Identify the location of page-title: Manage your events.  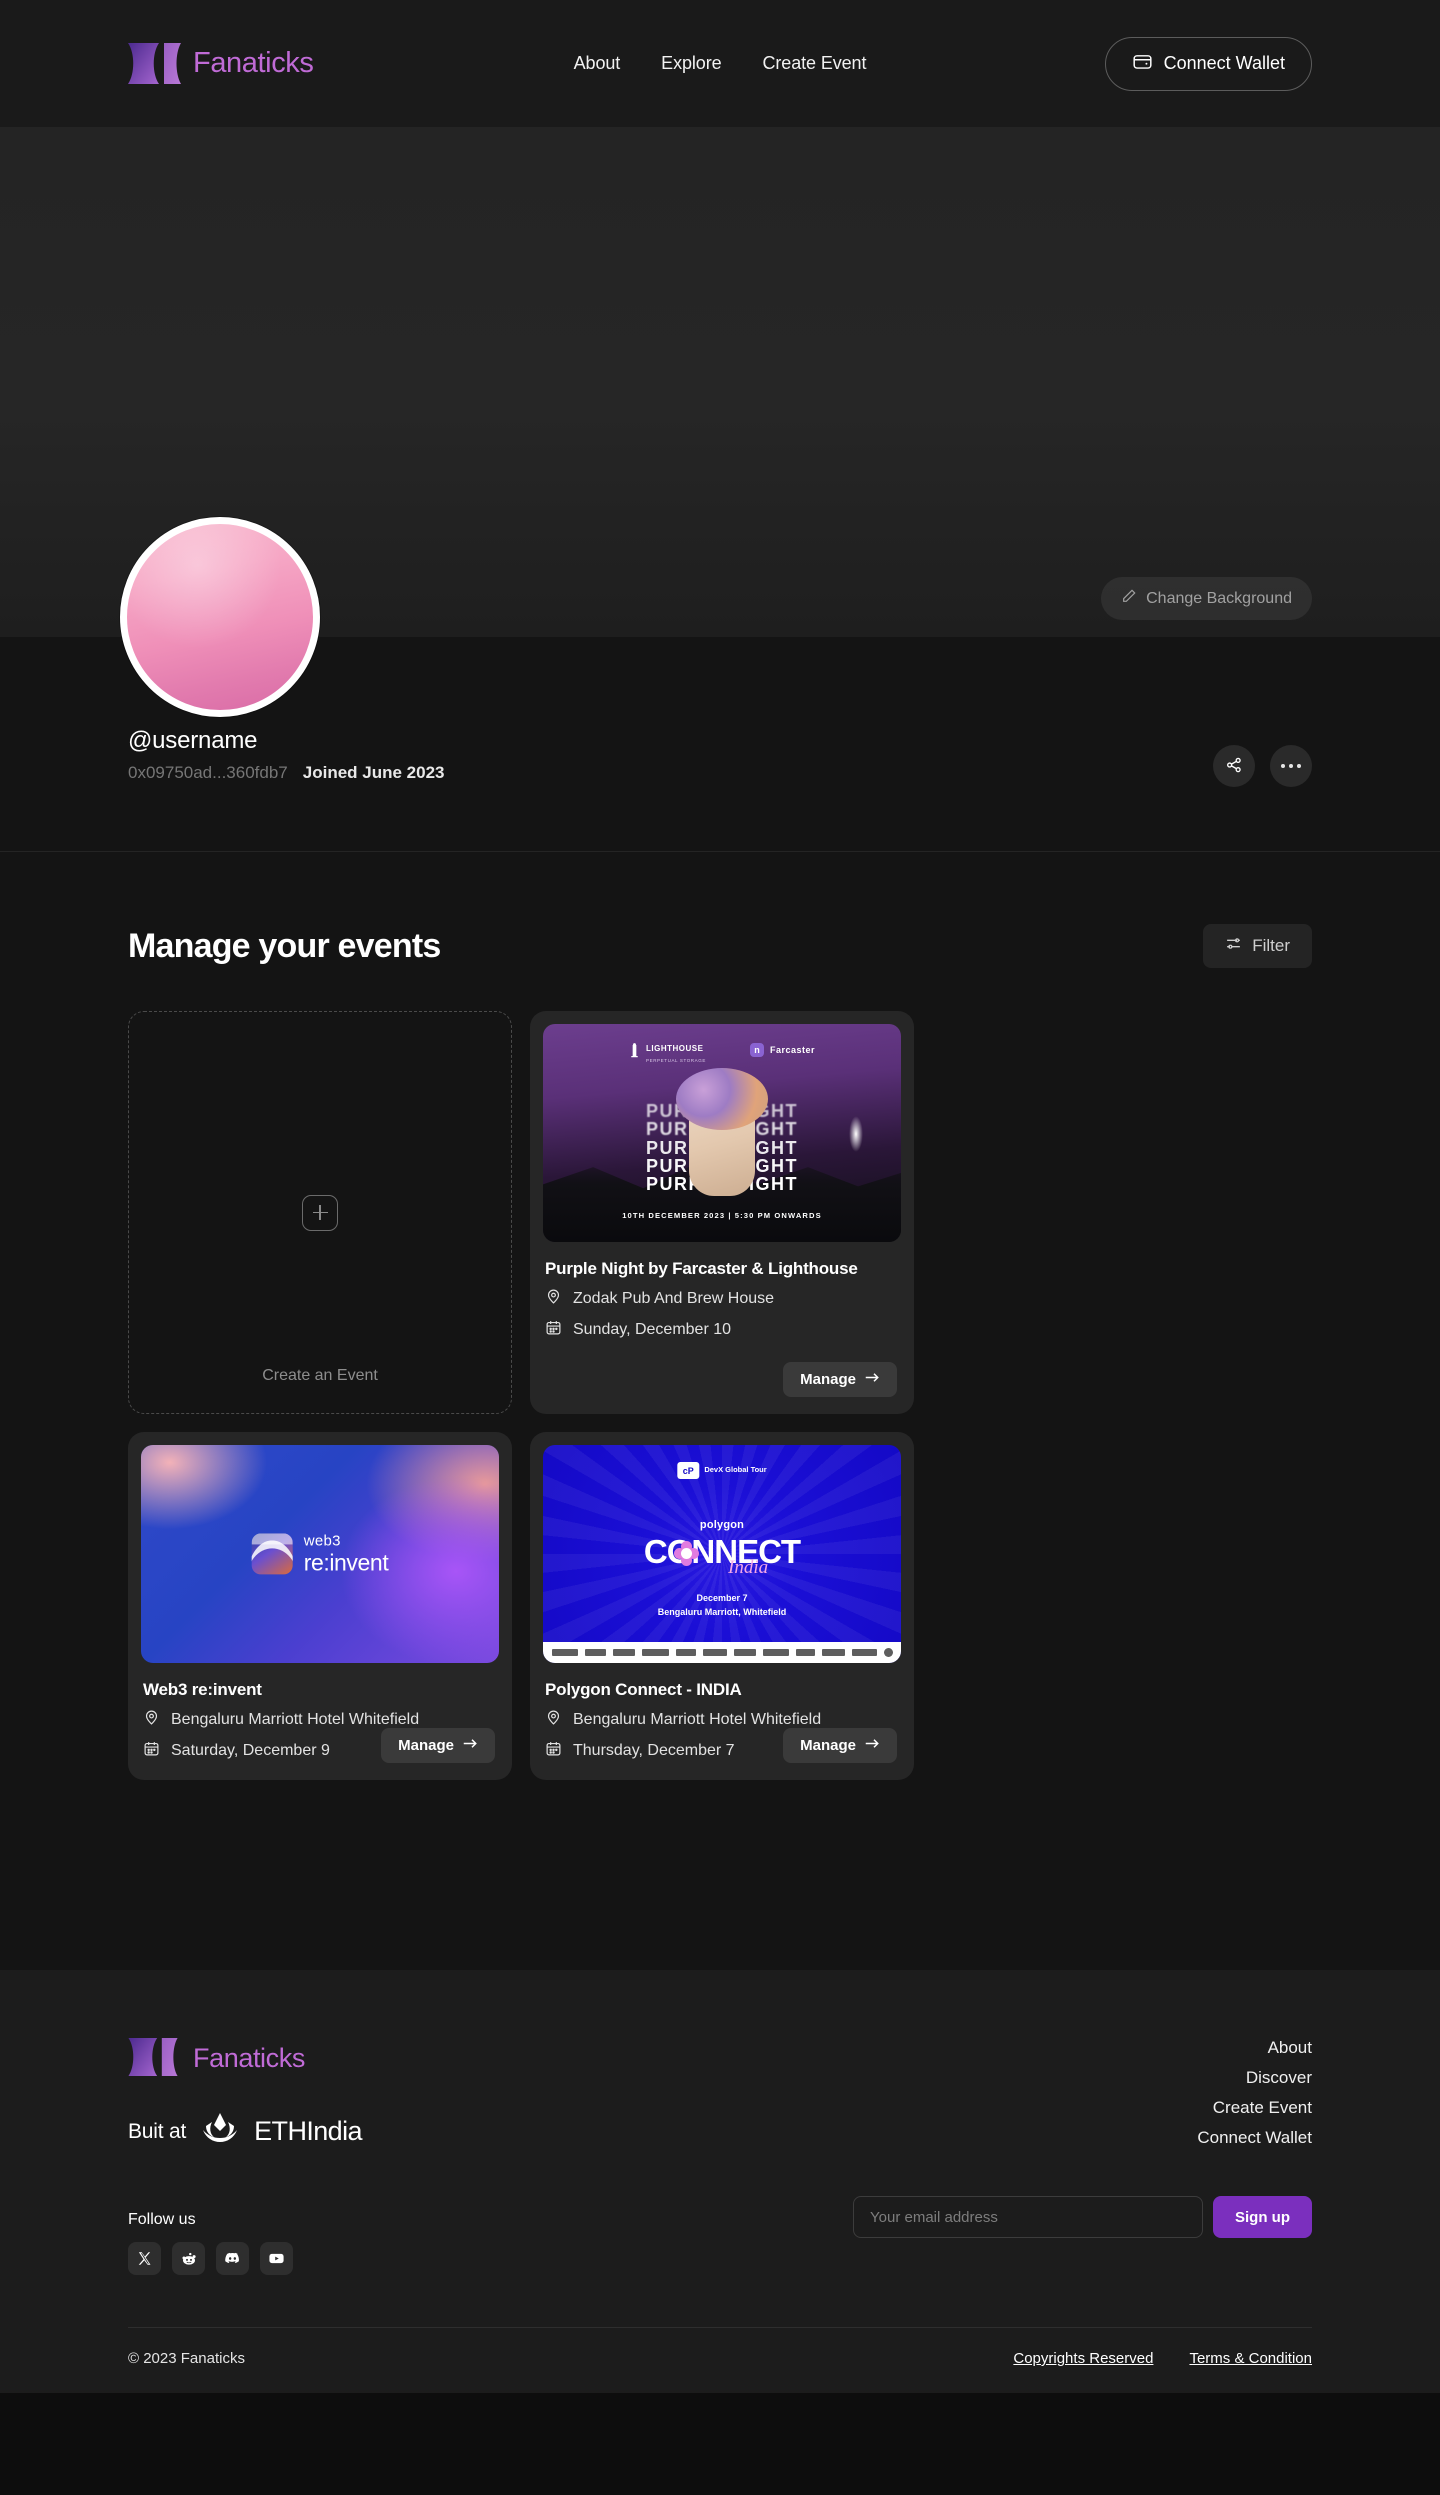
(284, 945).